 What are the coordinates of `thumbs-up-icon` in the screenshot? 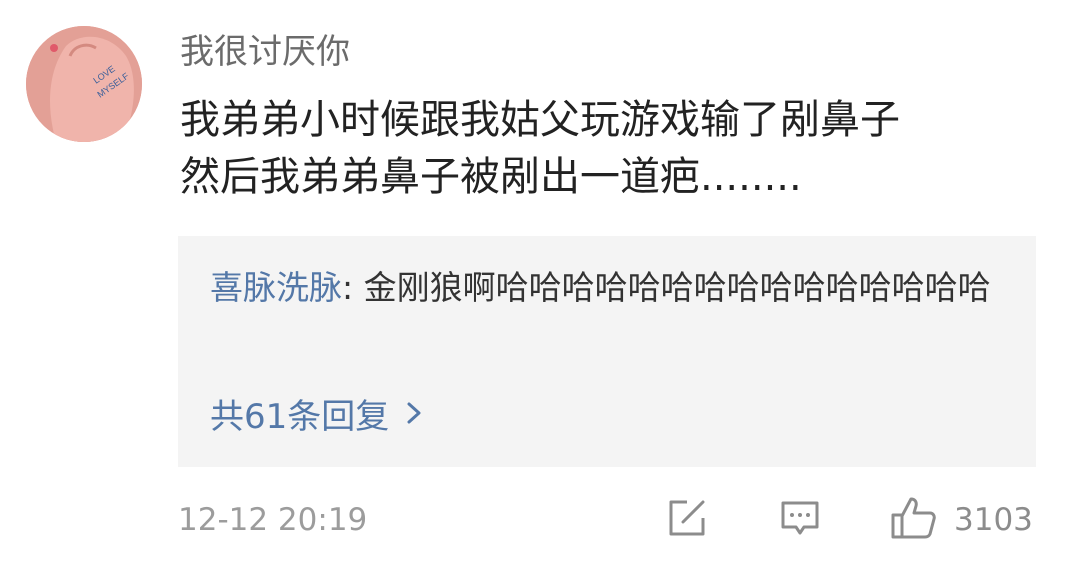 It's located at (914, 518).